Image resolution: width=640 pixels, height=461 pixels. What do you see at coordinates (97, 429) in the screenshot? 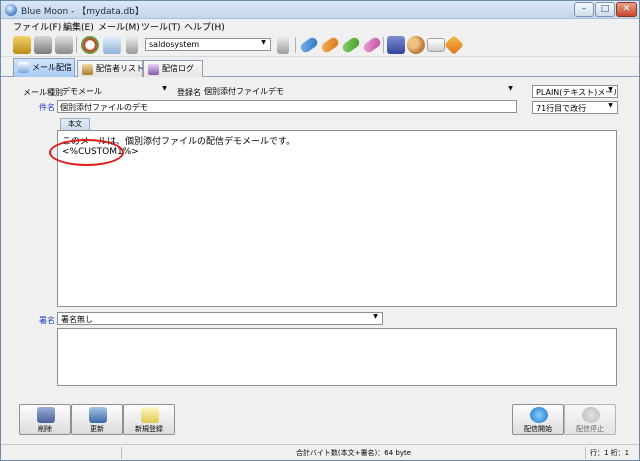
I see `update-button-label: 更新` at bounding box center [97, 429].